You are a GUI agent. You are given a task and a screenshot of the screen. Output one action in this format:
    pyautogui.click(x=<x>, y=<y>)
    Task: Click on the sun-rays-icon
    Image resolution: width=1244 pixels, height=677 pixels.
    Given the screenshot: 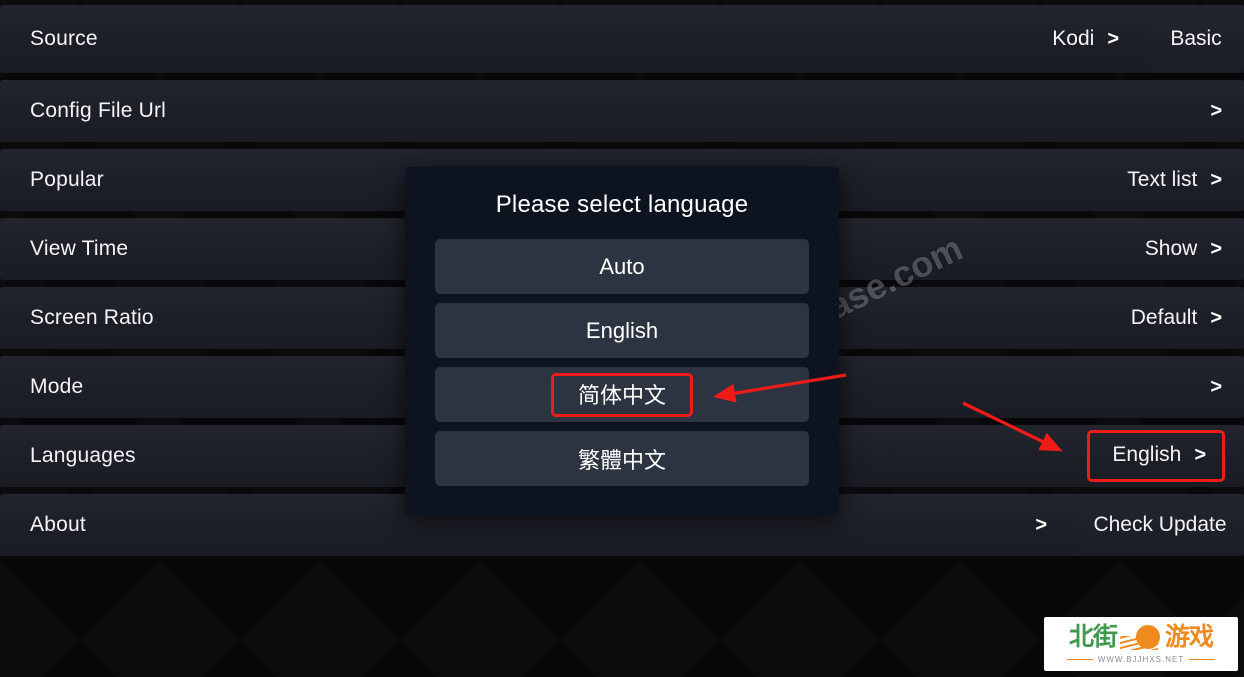 What is the action you would take?
    pyautogui.click(x=1139, y=642)
    